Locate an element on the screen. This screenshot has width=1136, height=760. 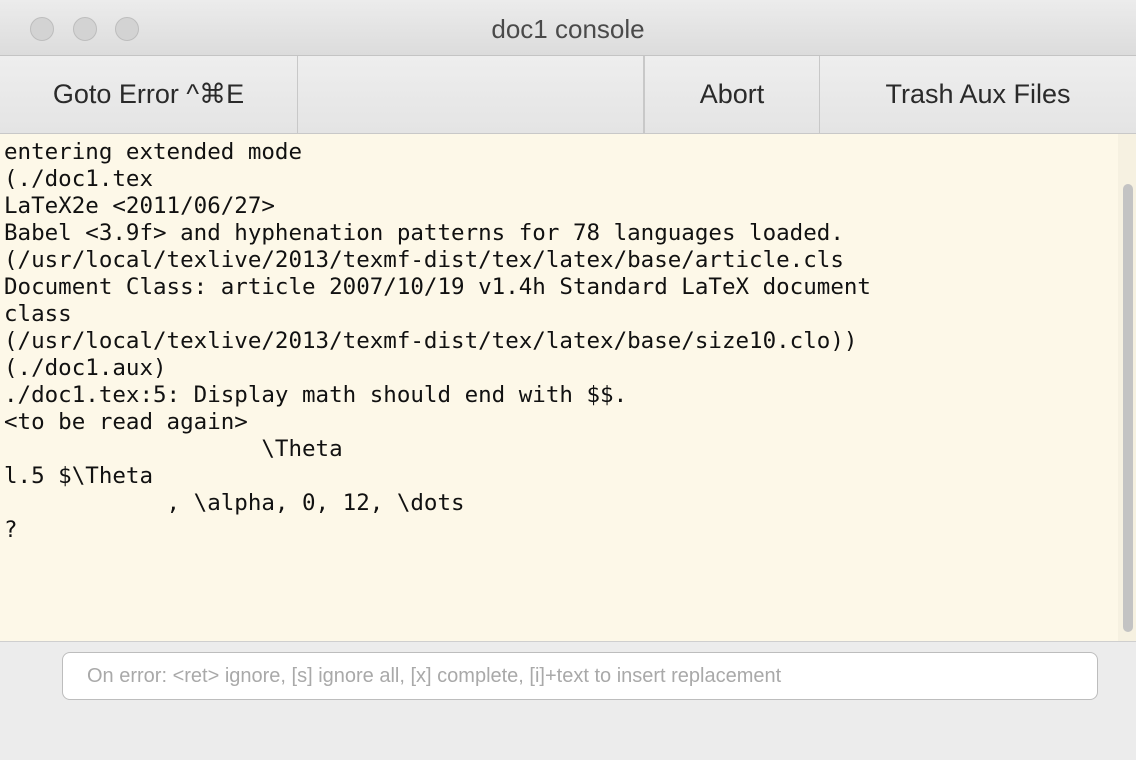
console-line: <to be read again> is located at coordinates (126, 422).